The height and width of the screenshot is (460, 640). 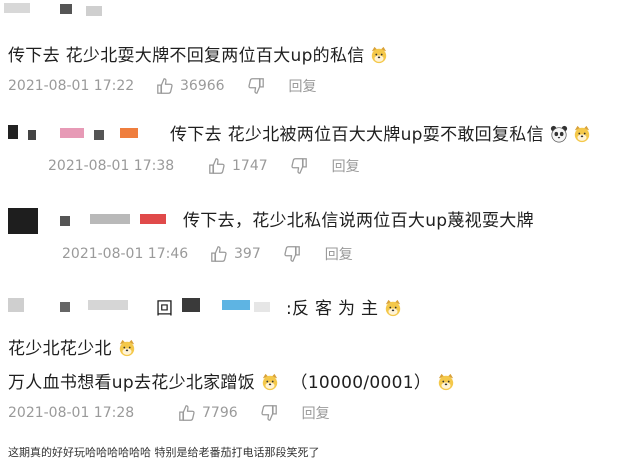 I want to click on comment-text: 传下去 花少北耍大牌不回复两位百大up的私信, so click(x=198, y=53).